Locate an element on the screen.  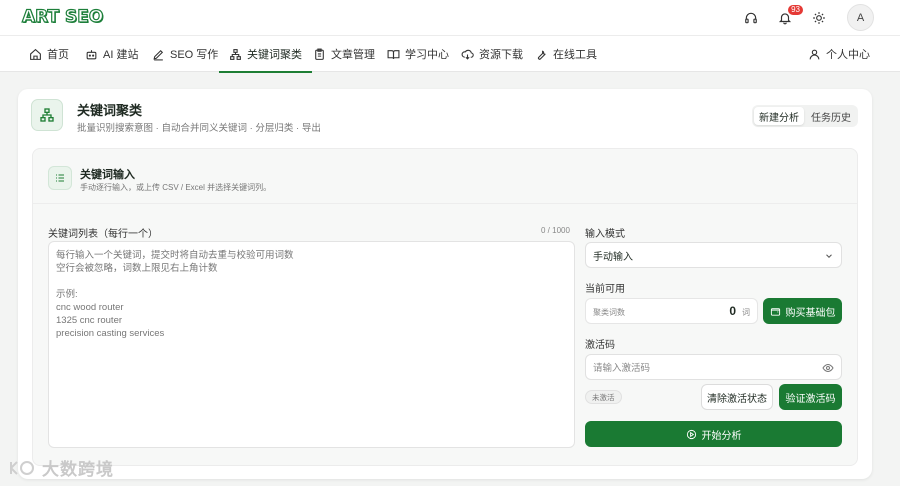
nav-label: AI 建站 is located at coordinates (121, 55).